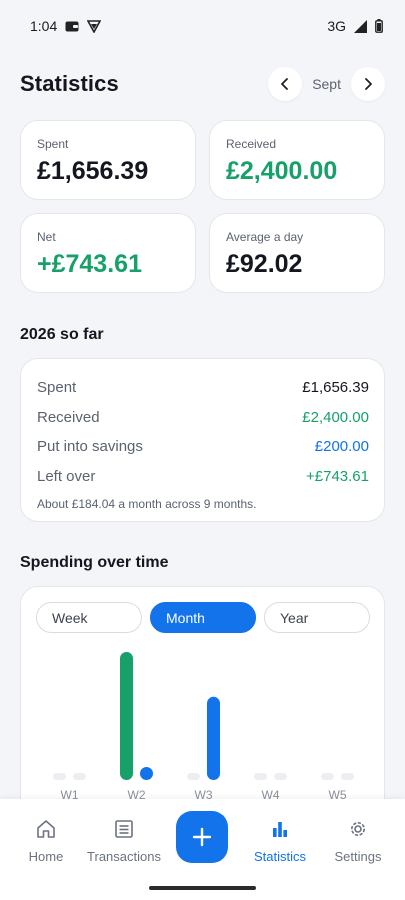 The width and height of the screenshot is (405, 900). I want to click on home-icon, so click(46, 829).